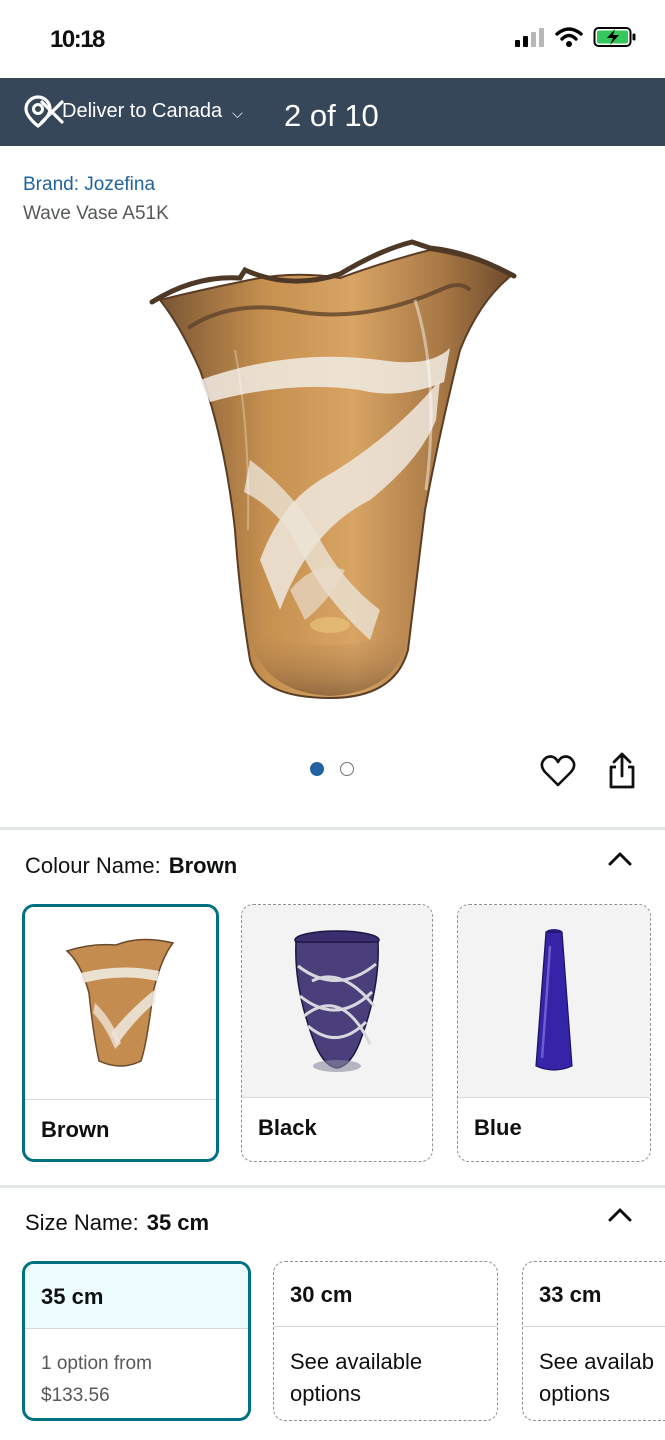 This screenshot has width=665, height=1440. Describe the element at coordinates (178, 1222) in the screenshot. I see `size-selected-value: 35 cm` at that location.